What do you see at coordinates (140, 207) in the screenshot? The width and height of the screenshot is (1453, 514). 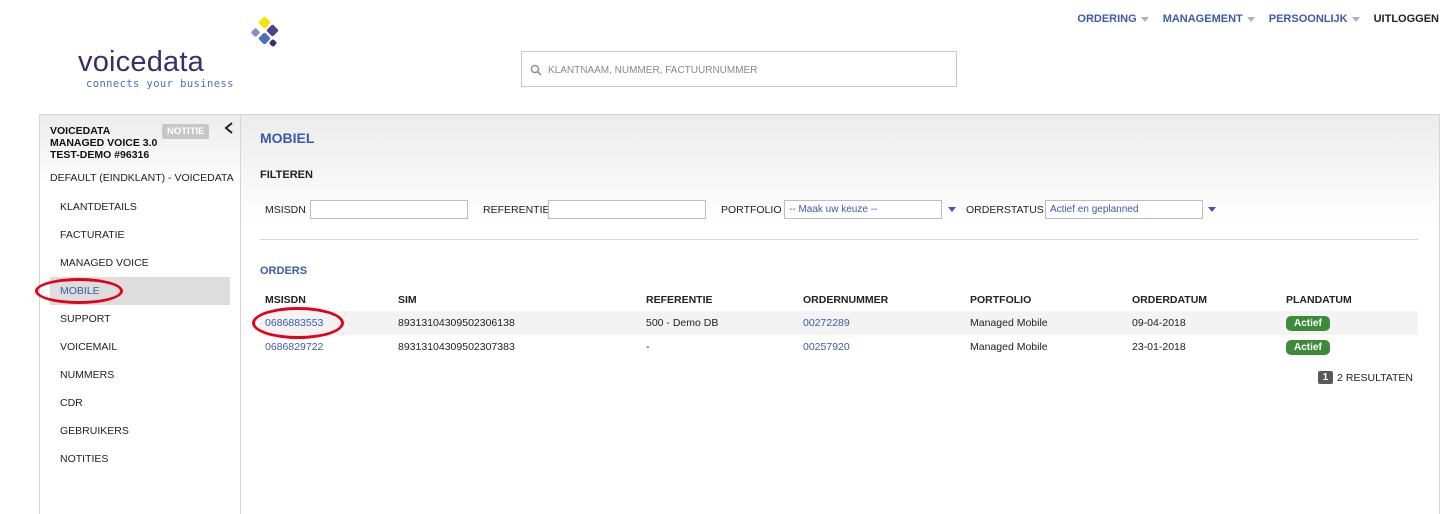 I see `sidebar-item-klantdetails: KLANTDETAILS` at bounding box center [140, 207].